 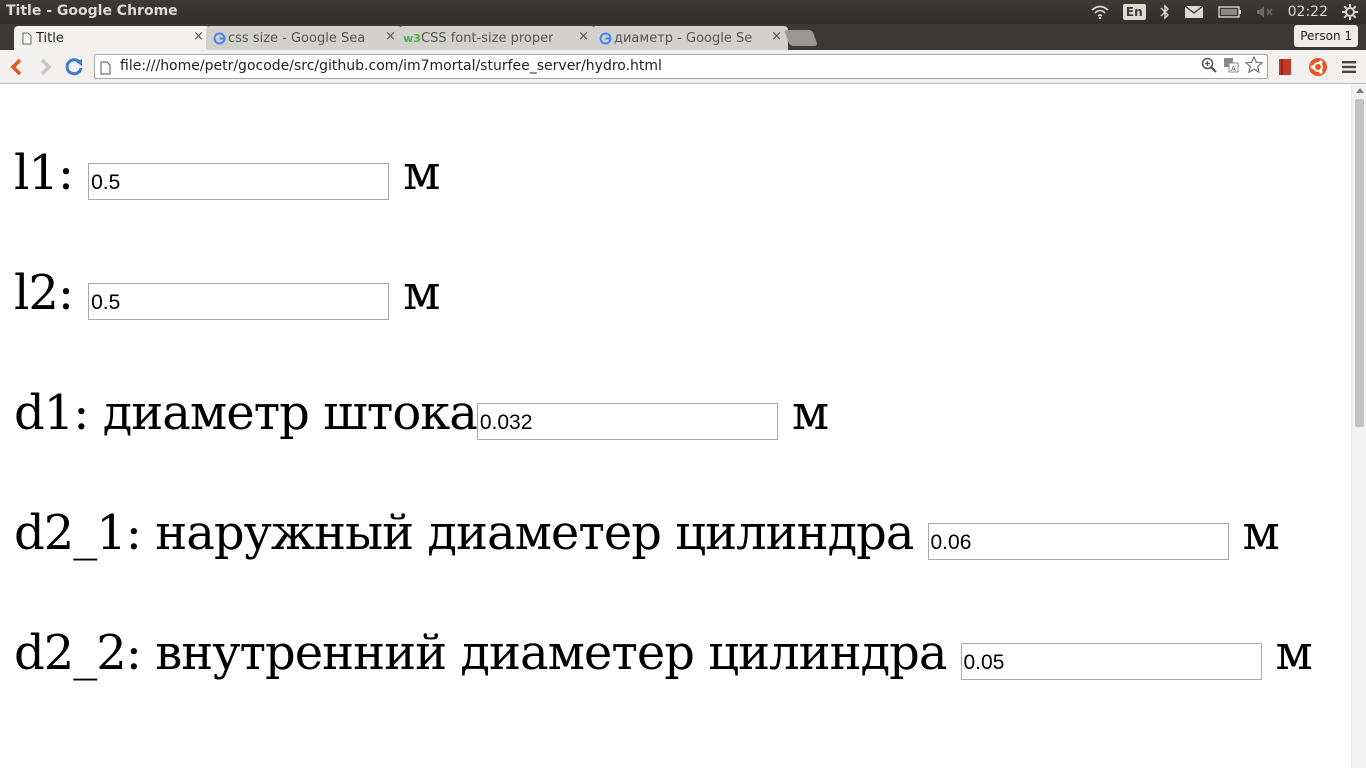 I want to click on ubuntu-extension-icon, so click(x=1318, y=67).